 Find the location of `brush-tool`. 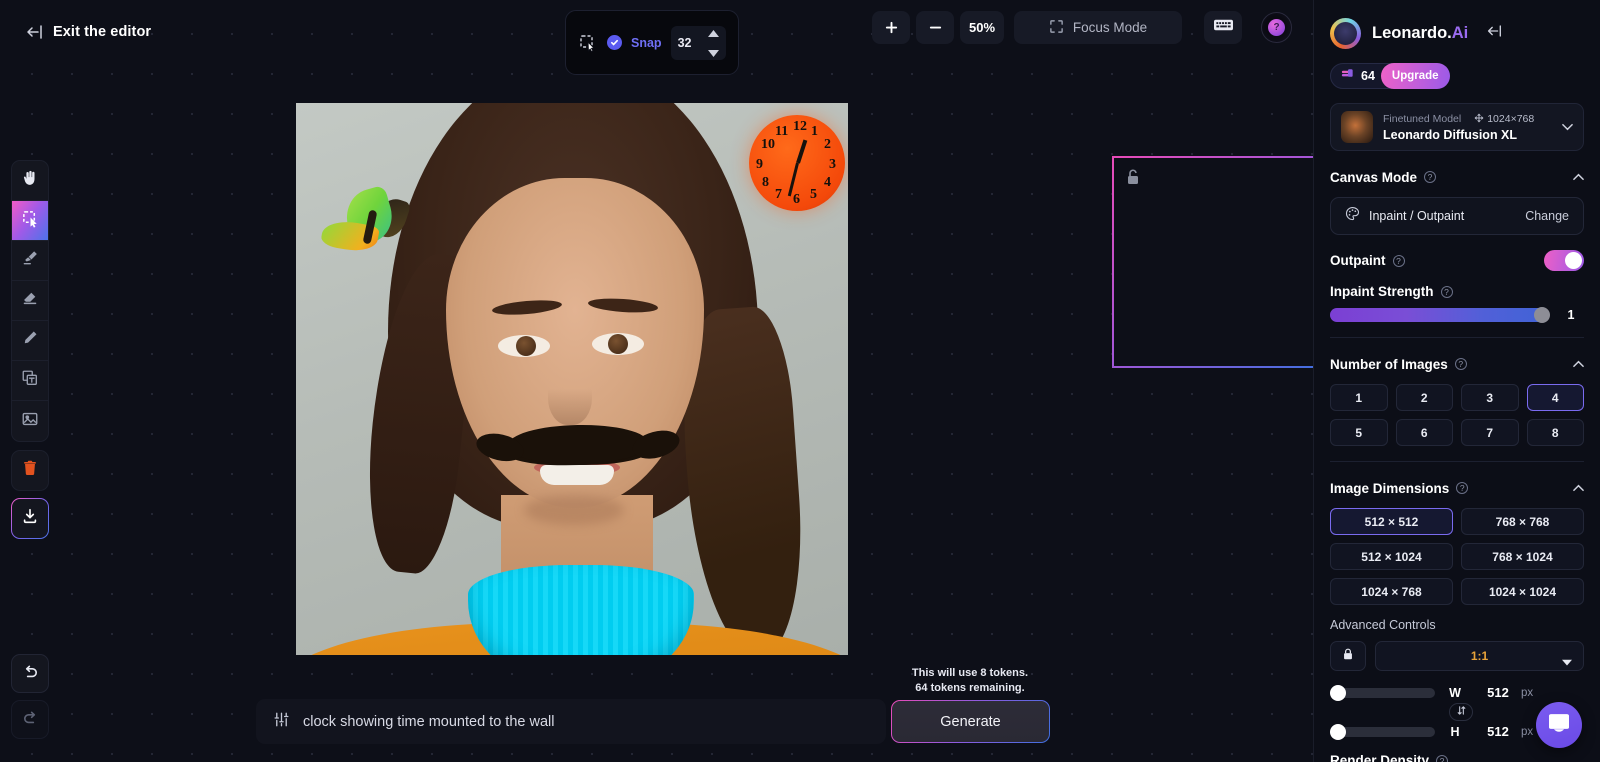

brush-tool is located at coordinates (30, 261).